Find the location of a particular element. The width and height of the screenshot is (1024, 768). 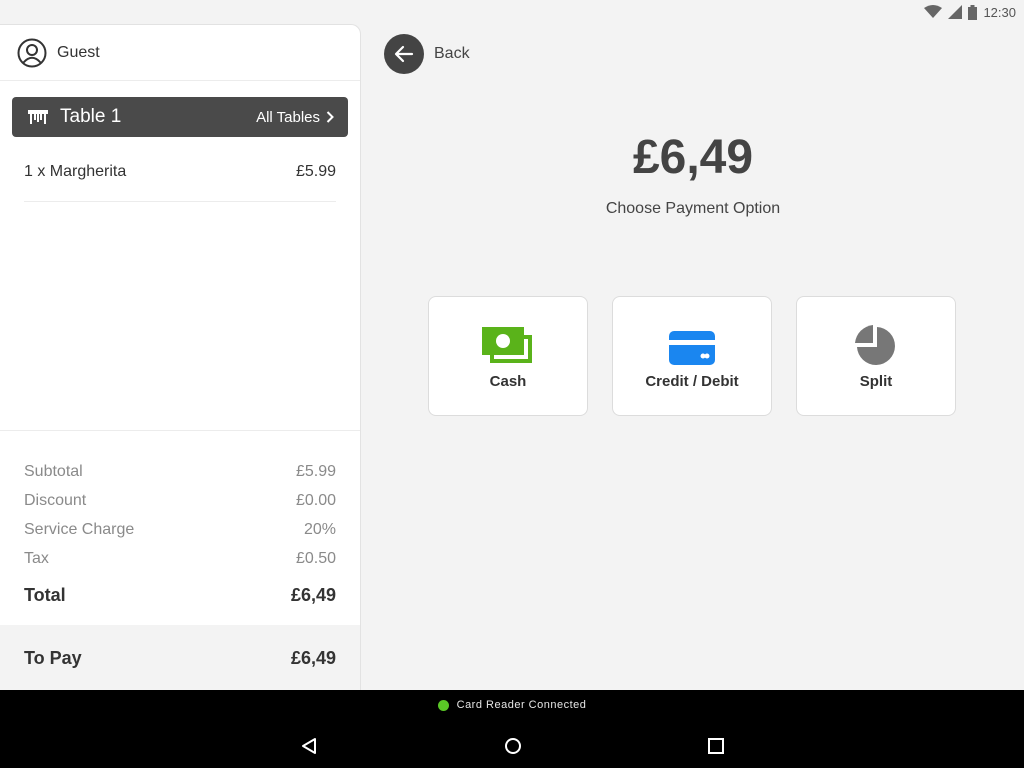

total-value: £6,49 is located at coordinates (313, 595).